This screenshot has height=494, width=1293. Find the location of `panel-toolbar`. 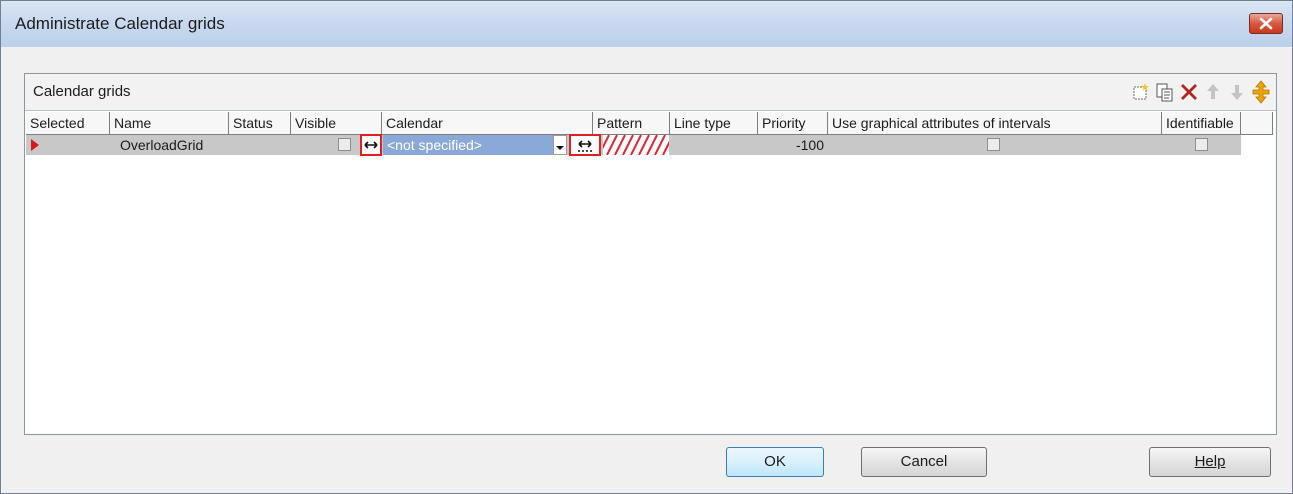

panel-toolbar is located at coordinates (1200, 92).